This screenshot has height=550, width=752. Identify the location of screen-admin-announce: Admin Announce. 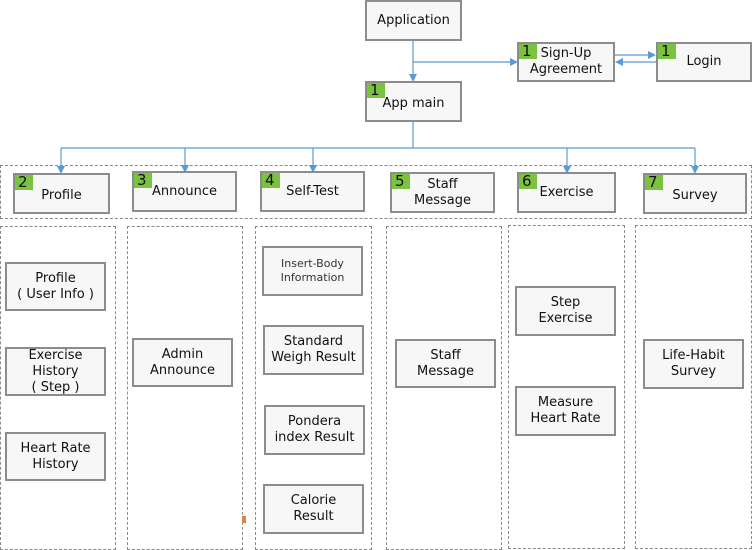
(182, 362).